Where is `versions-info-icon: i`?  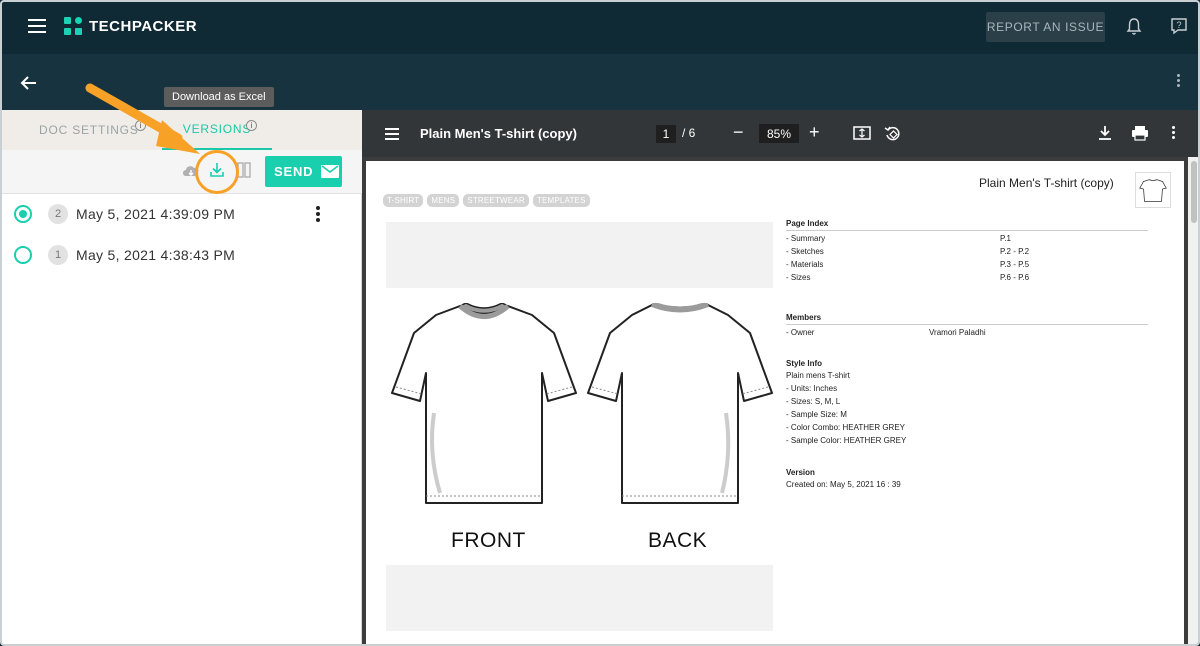
versions-info-icon: i is located at coordinates (251, 125).